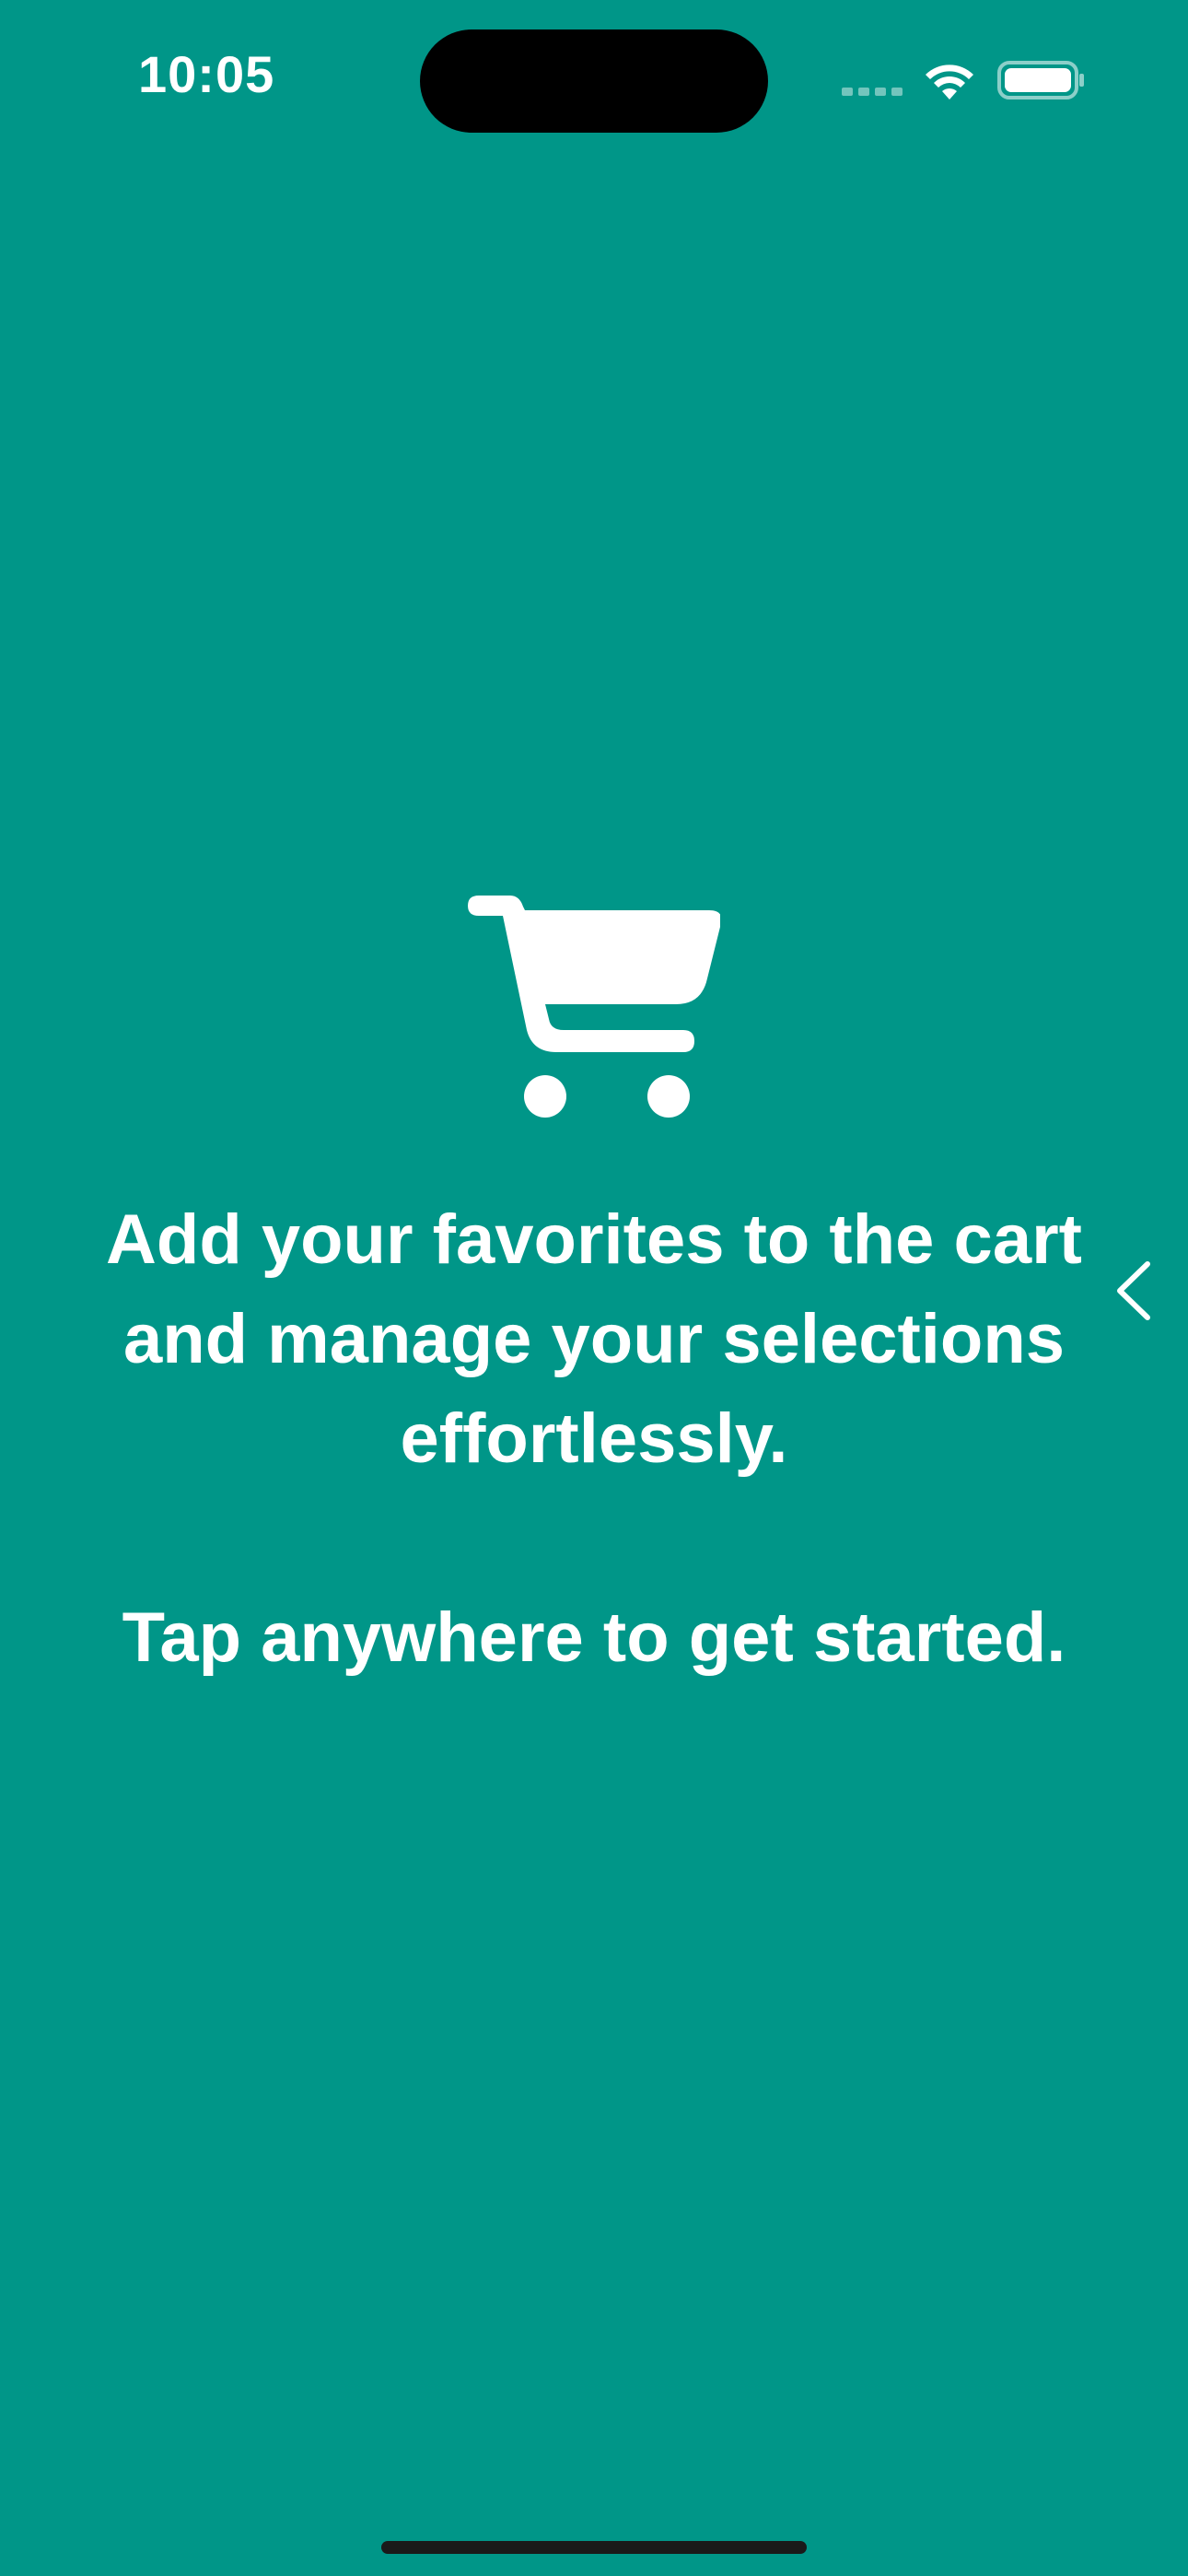 The image size is (1188, 2576). What do you see at coordinates (1040, 80) in the screenshot?
I see `battery-icon` at bounding box center [1040, 80].